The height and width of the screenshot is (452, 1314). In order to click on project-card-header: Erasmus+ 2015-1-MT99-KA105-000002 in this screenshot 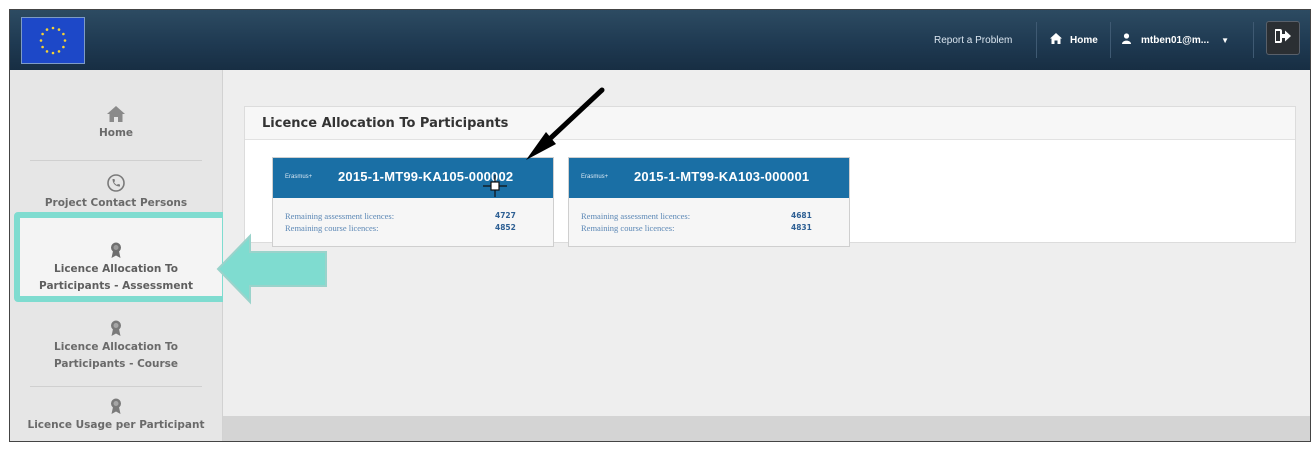, I will do `click(413, 178)`.